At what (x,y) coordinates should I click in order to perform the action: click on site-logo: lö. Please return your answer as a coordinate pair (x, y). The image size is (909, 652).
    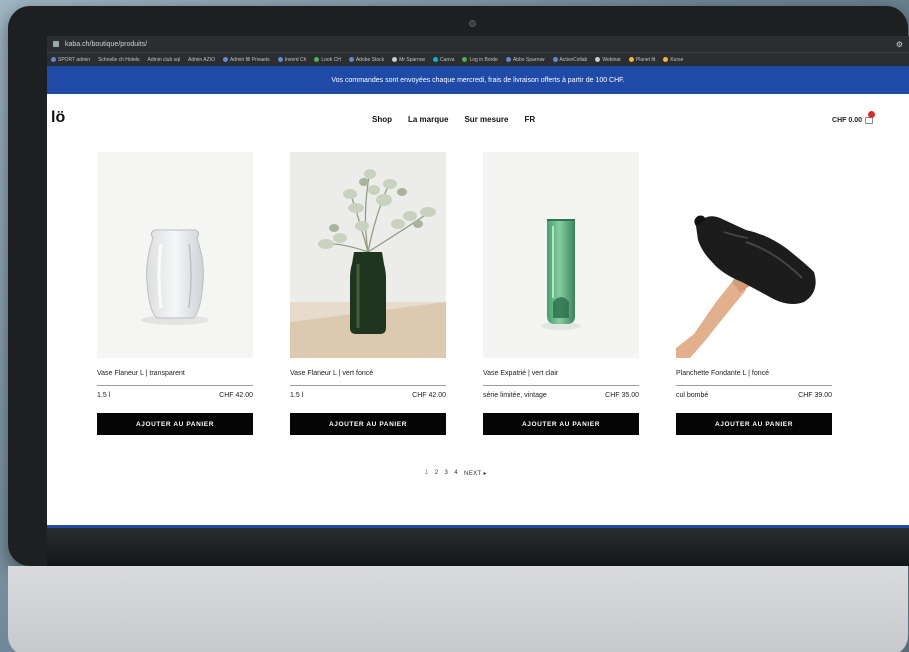
    Looking at the image, I should click on (58, 118).